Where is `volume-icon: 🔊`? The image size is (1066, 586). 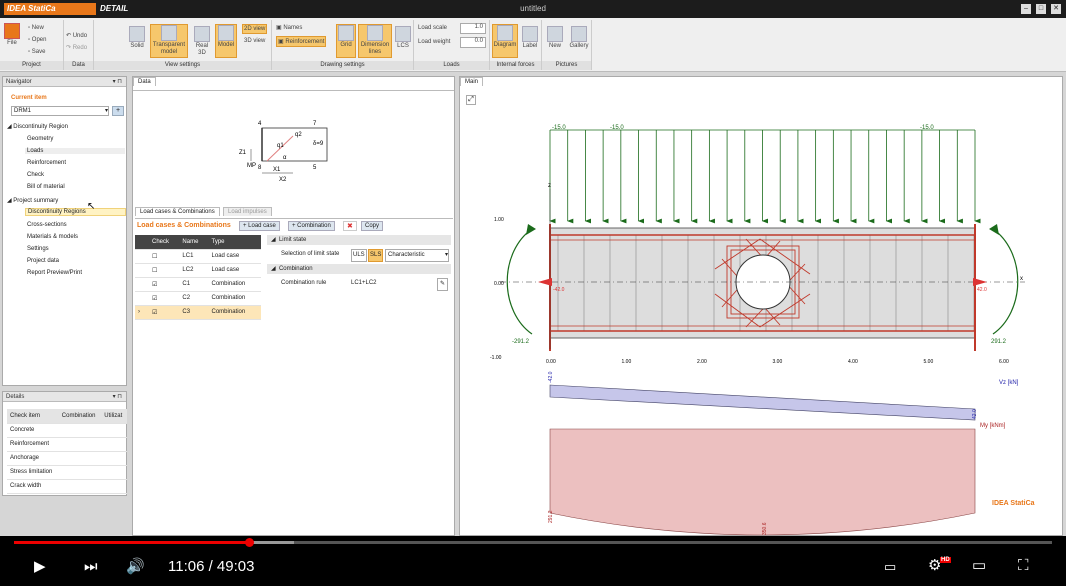 volume-icon: 🔊 is located at coordinates (135, 567).